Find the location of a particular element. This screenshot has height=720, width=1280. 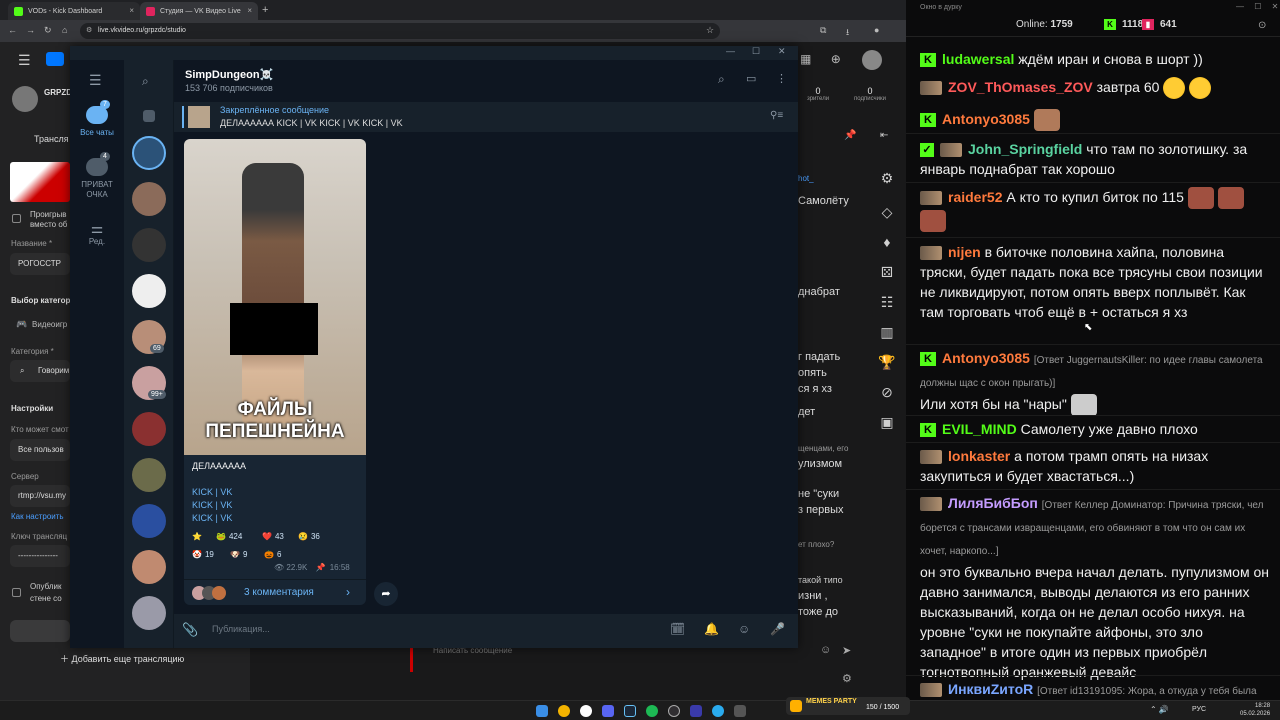

vk-settings-icon: ⚙ is located at coordinates (847, 678).